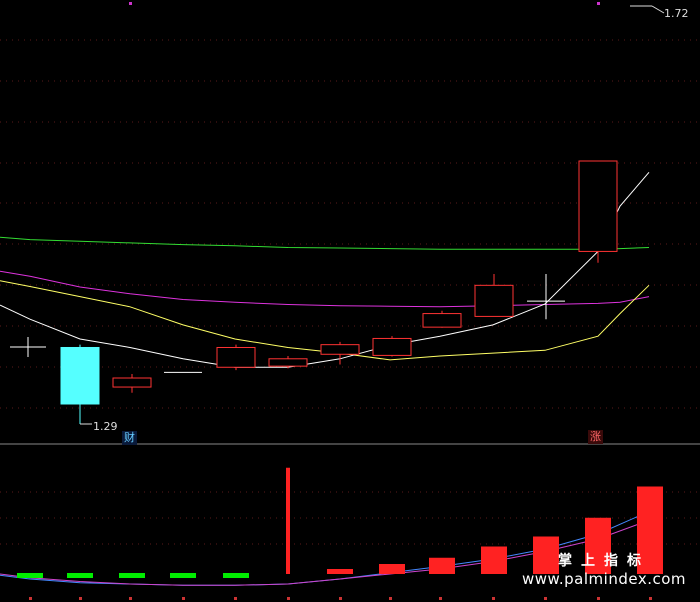 The image size is (700, 602). I want to click on watermark: 掌上指标 www.palmindex.com, so click(604, 569).